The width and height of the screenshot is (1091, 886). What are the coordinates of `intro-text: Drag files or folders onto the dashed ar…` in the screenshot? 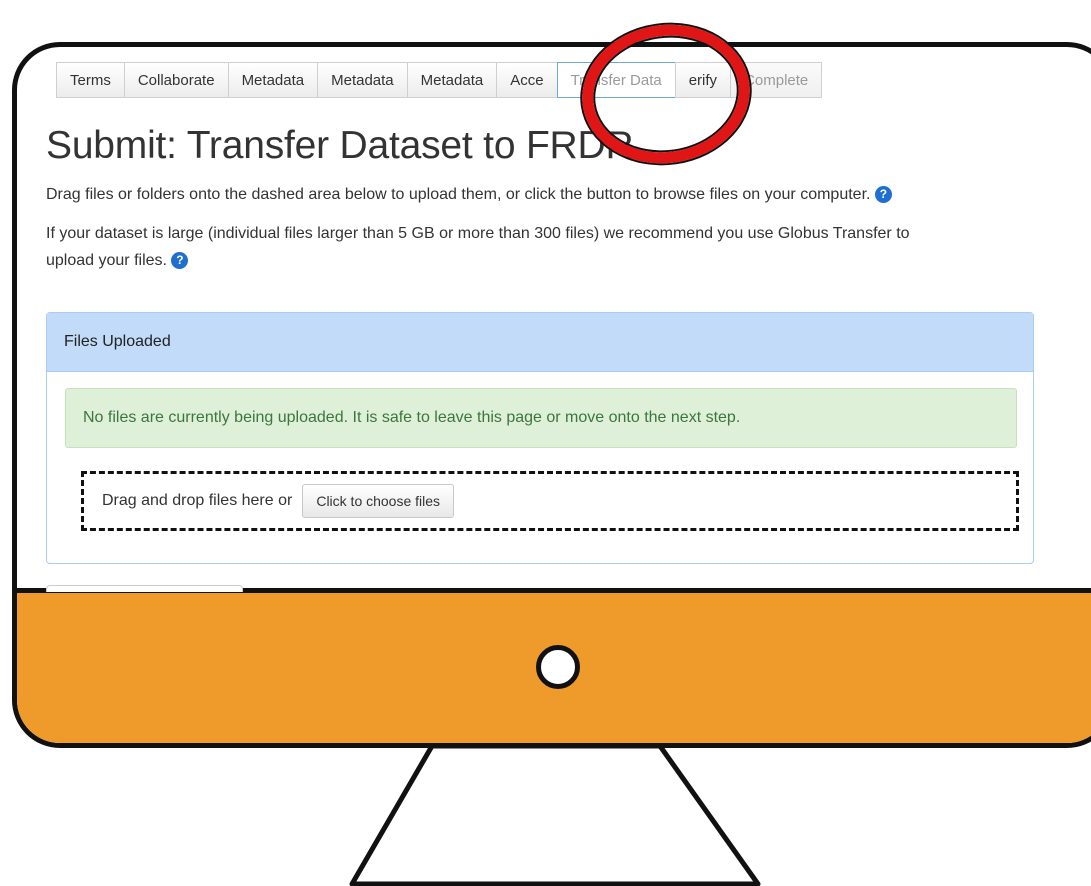 It's located at (469, 194).